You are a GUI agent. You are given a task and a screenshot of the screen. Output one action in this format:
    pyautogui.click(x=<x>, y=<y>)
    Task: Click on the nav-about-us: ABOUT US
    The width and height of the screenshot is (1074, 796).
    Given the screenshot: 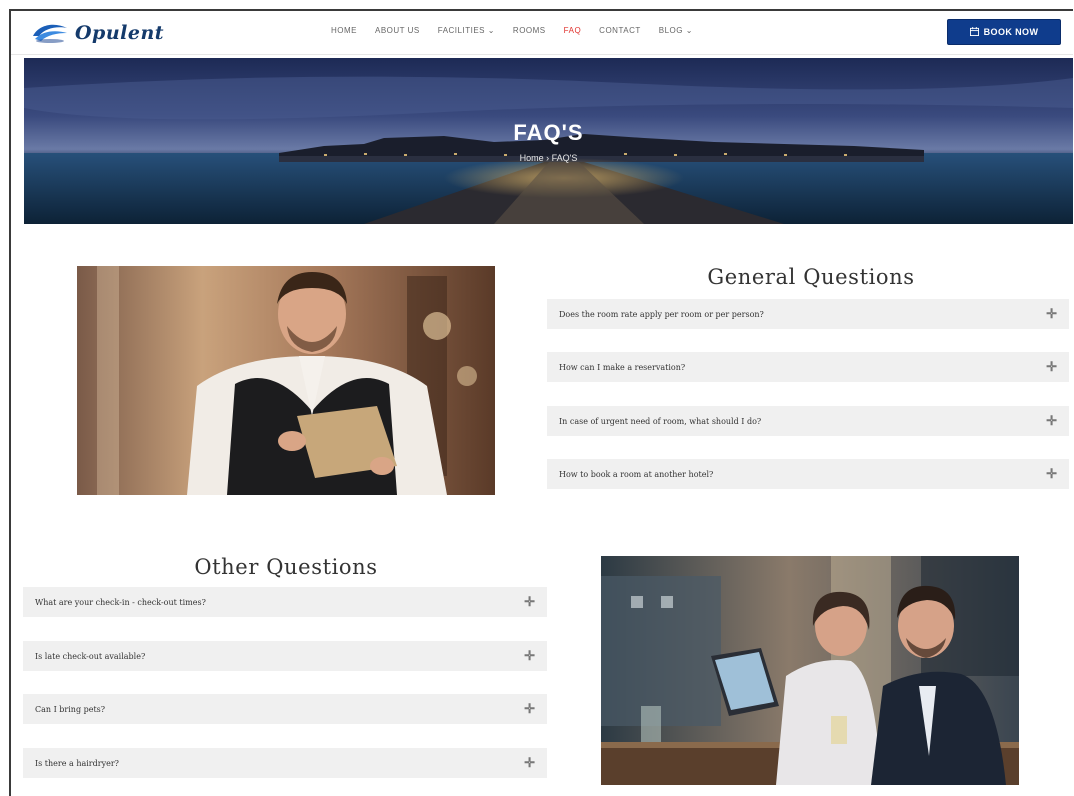 What is the action you would take?
    pyautogui.click(x=397, y=30)
    